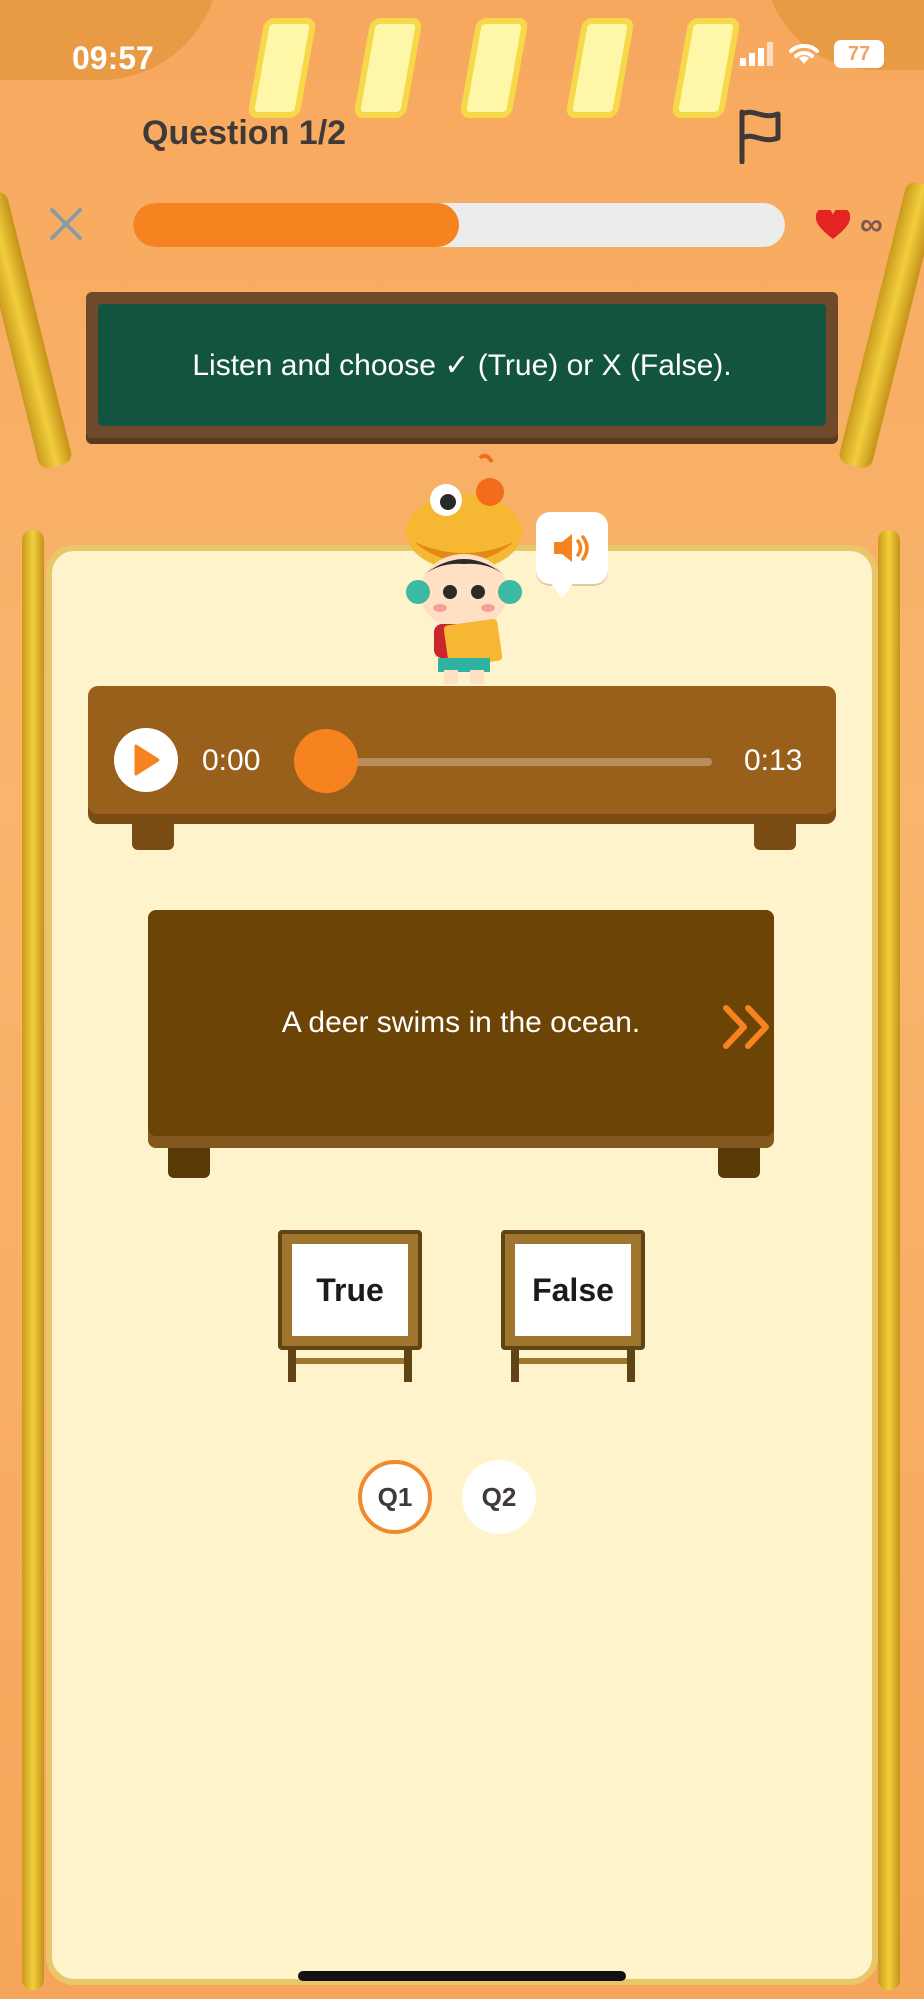 Image resolution: width=924 pixels, height=1999 pixels. What do you see at coordinates (113, 58) in the screenshot?
I see `status-time: 09:57` at bounding box center [113, 58].